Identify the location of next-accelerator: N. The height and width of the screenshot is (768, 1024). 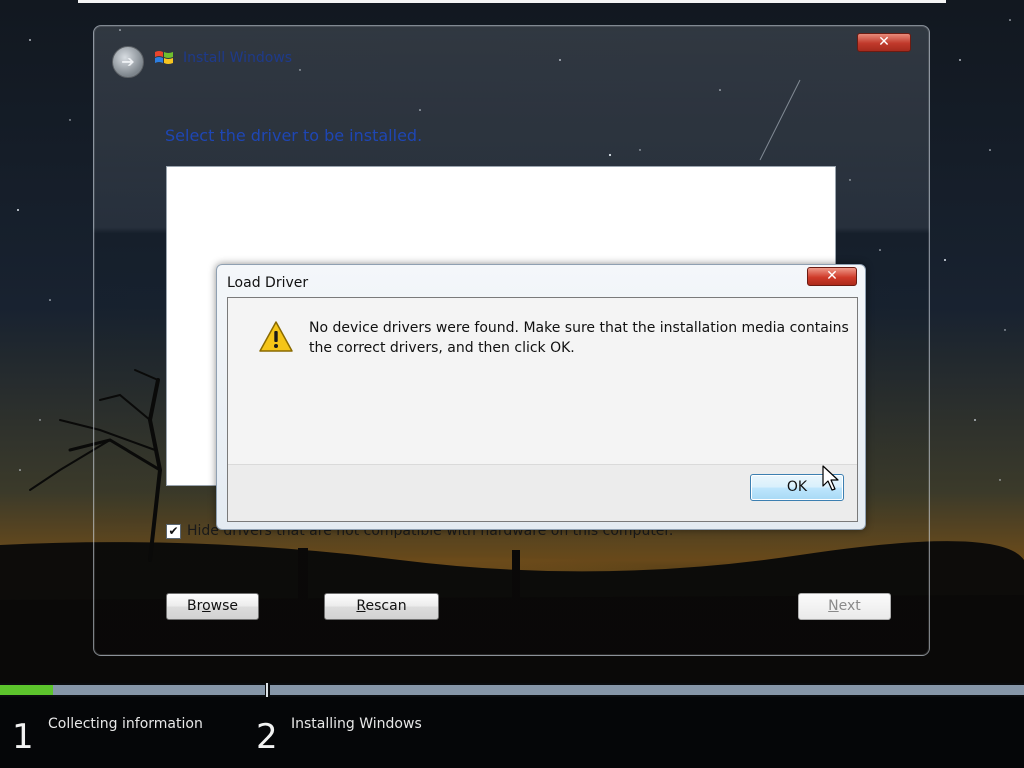
(833, 606).